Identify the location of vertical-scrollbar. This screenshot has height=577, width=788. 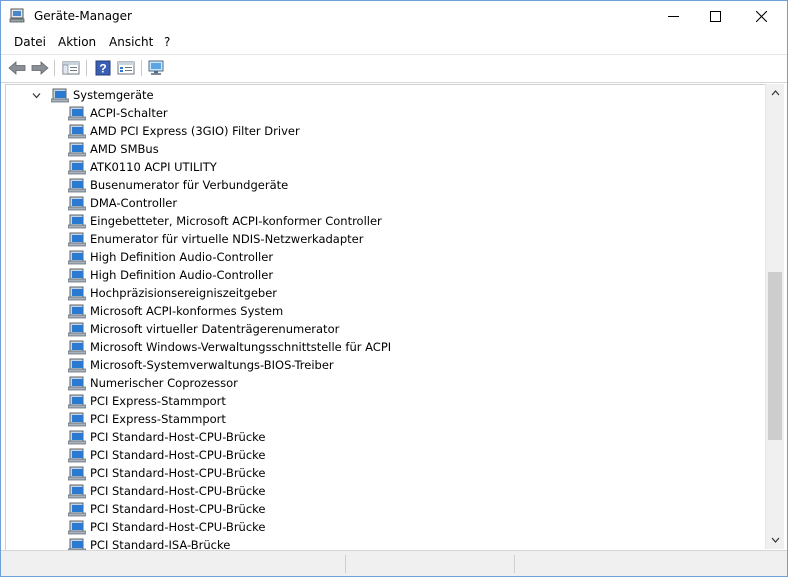
(774, 316).